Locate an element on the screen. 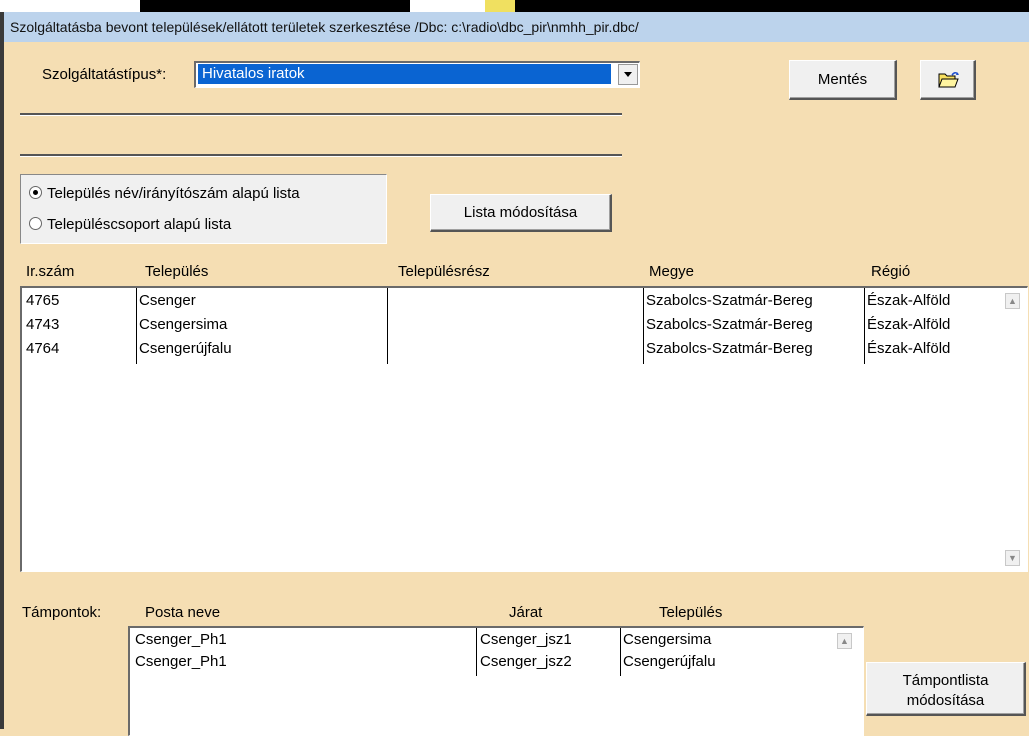 The width and height of the screenshot is (1029, 736). modify-points-button: Támpontlista módosítása is located at coordinates (946, 689).